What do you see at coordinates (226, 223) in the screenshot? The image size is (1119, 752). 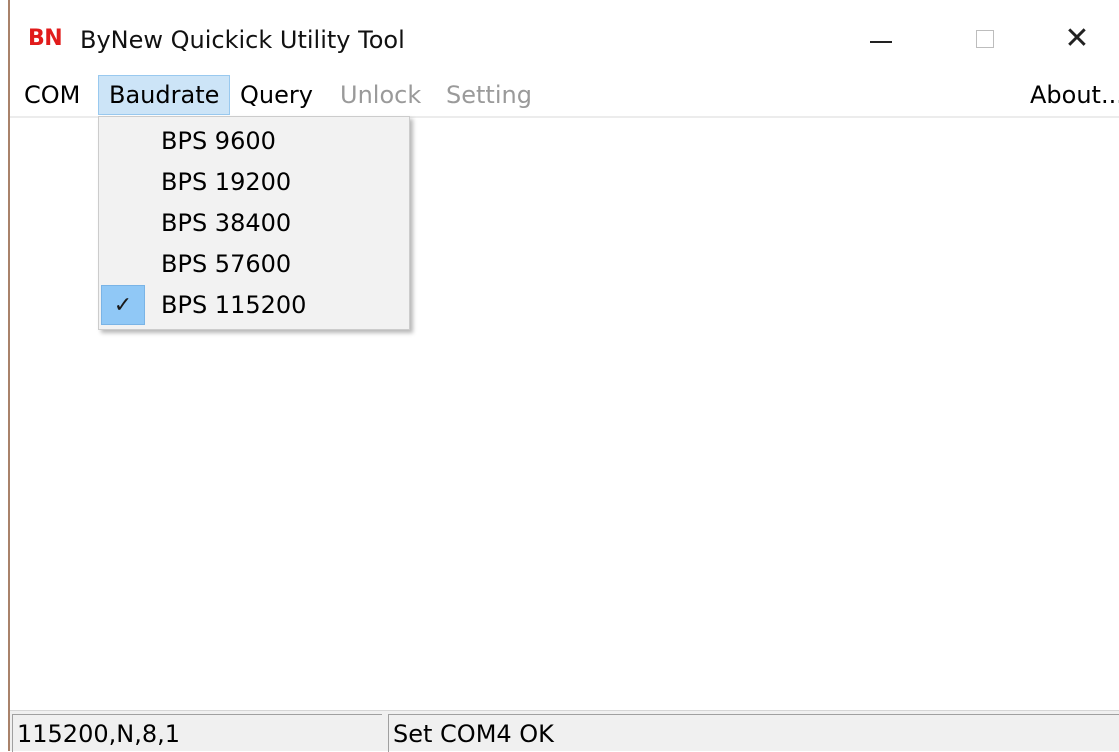 I see `baudrate-option-label: BPS 38400` at bounding box center [226, 223].